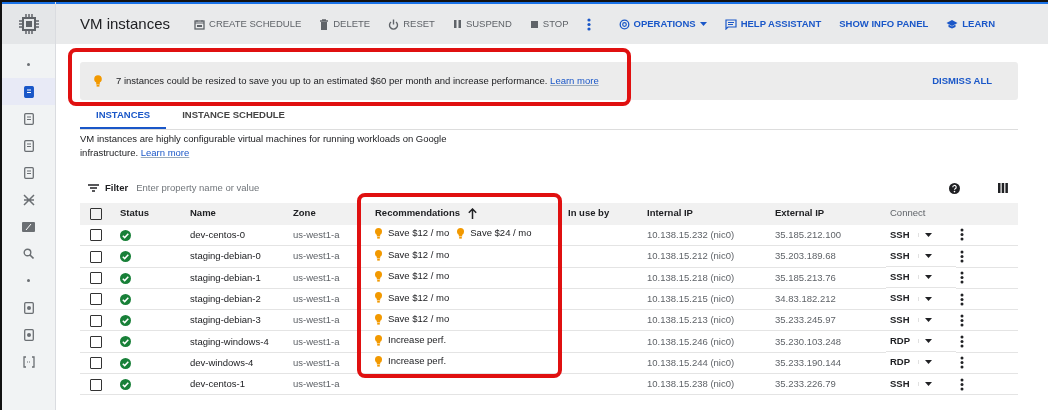  What do you see at coordinates (200, 24) in the screenshot?
I see `calendar-icon` at bounding box center [200, 24].